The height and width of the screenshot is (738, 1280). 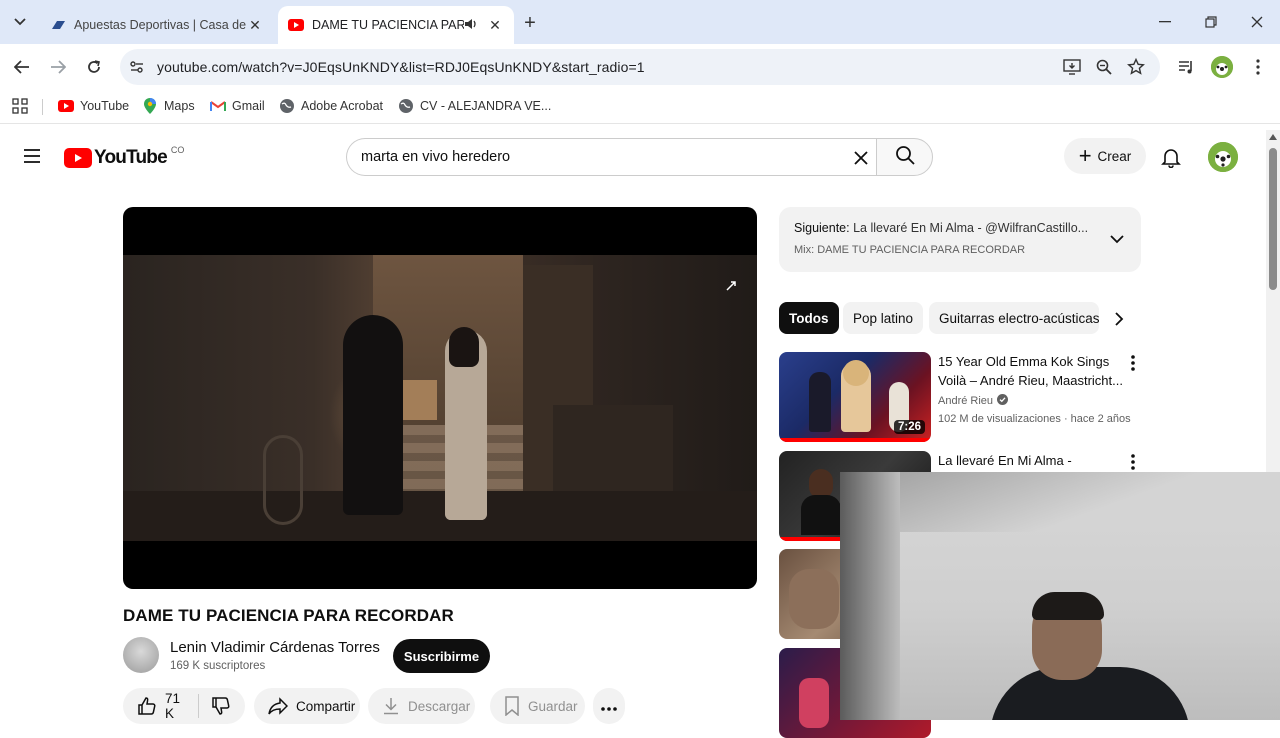 I want to click on save-bookmark-icon, so click(x=512, y=706).